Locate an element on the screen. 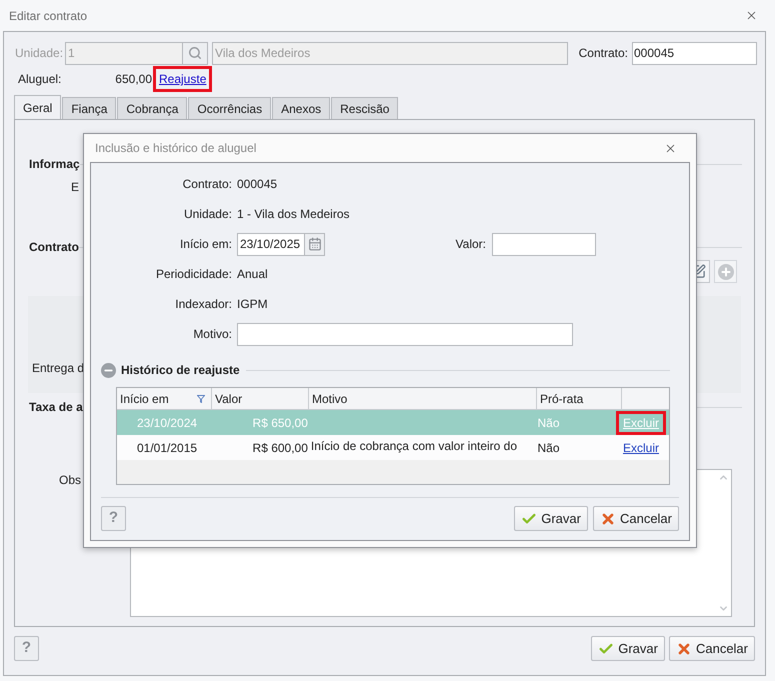 This screenshot has width=775, height=681. field-label: Motivo: is located at coordinates (212, 334).